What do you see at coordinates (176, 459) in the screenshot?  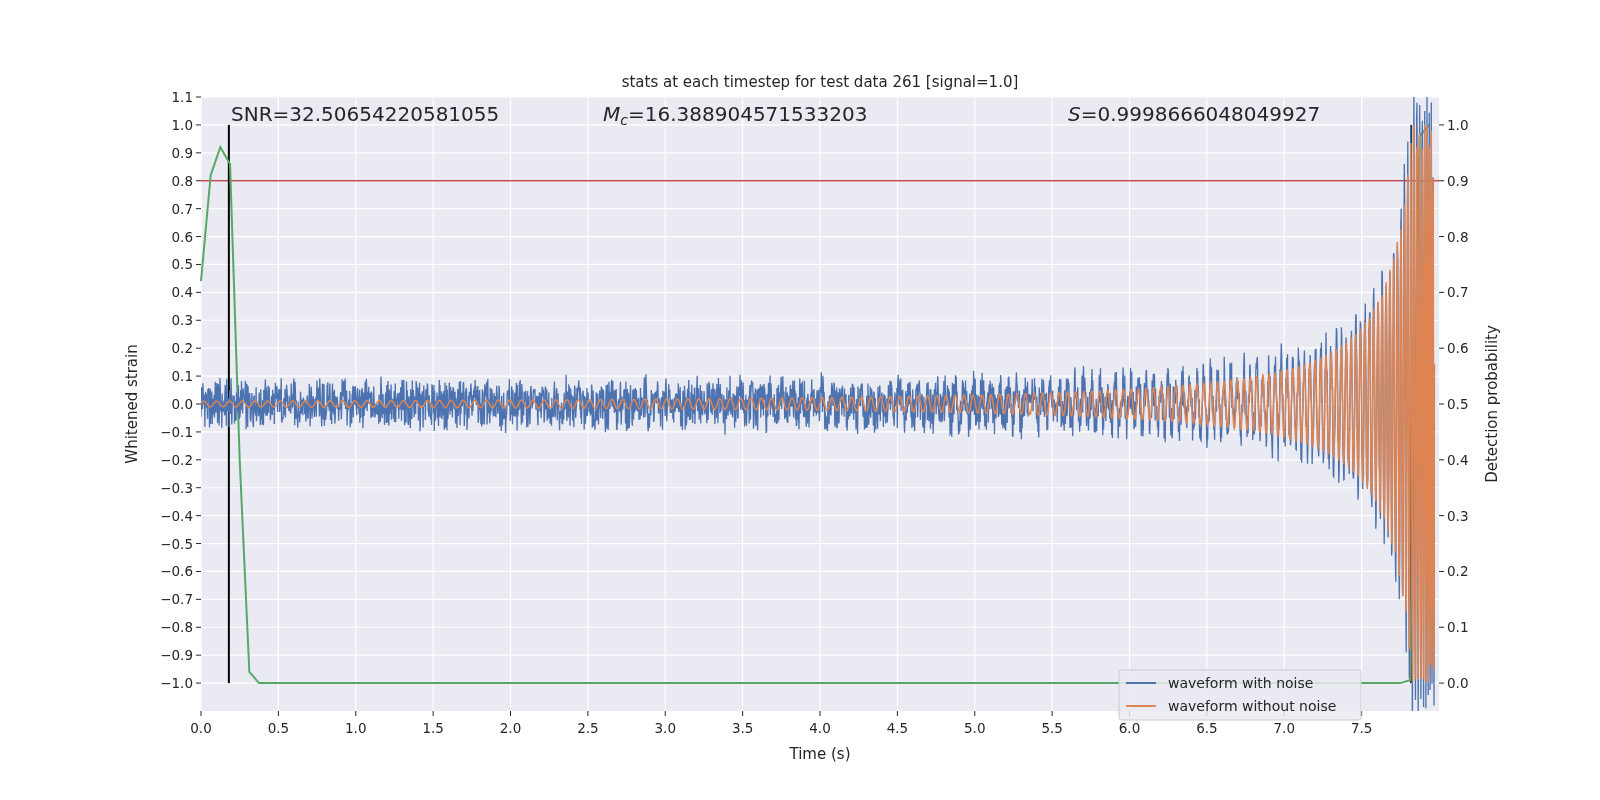 I see `y-tick-label: −0.2` at bounding box center [176, 459].